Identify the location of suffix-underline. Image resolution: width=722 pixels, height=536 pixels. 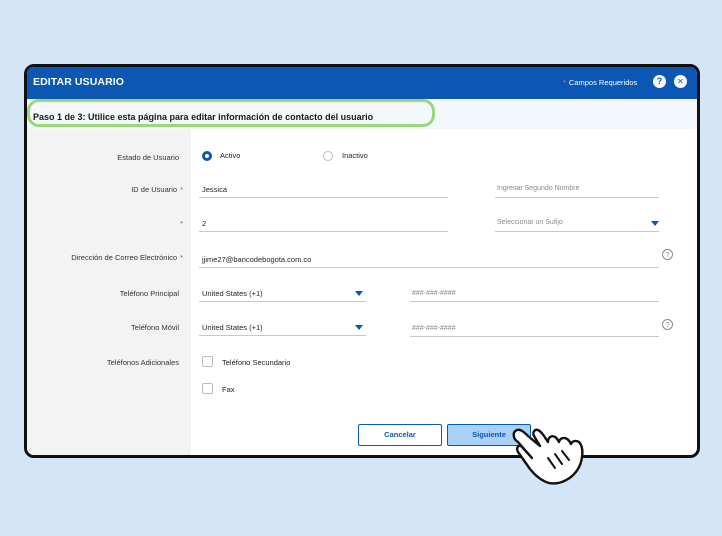
(577, 231).